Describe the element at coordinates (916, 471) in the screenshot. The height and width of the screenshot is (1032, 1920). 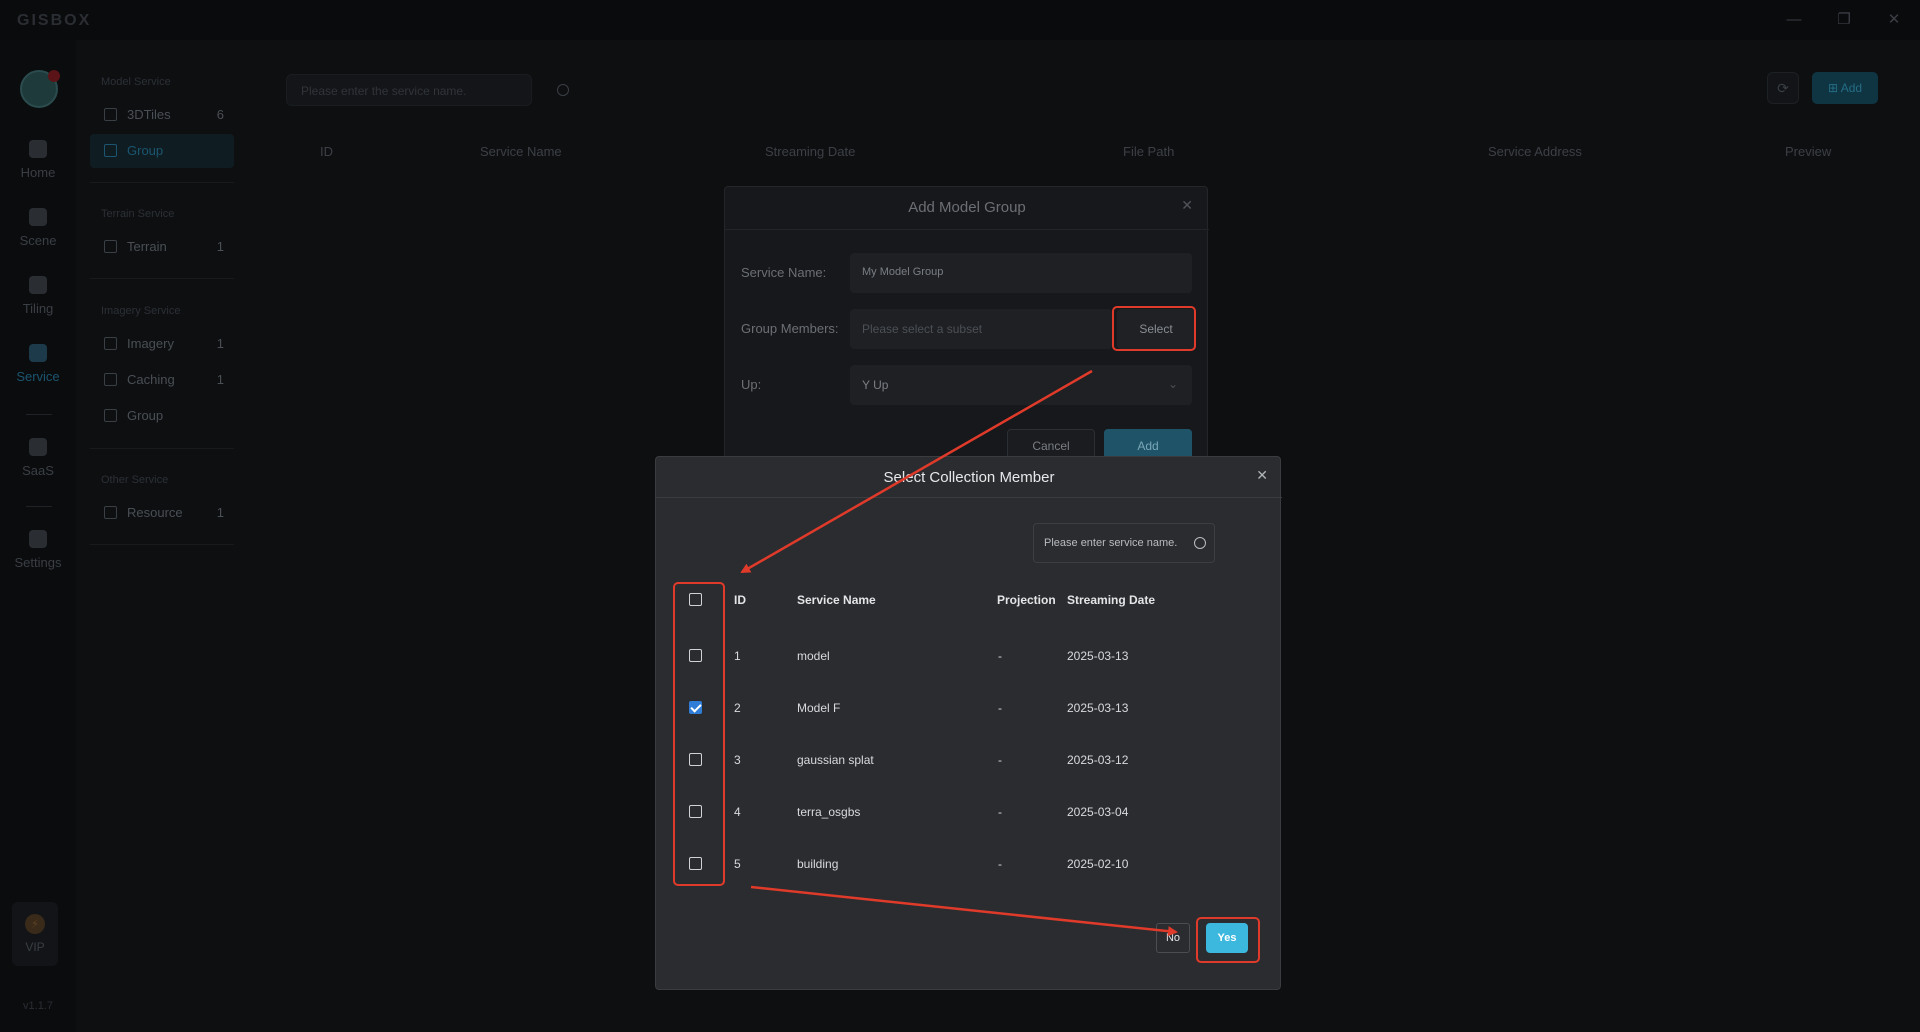
I see `arrow-select-to-checkboxes` at that location.